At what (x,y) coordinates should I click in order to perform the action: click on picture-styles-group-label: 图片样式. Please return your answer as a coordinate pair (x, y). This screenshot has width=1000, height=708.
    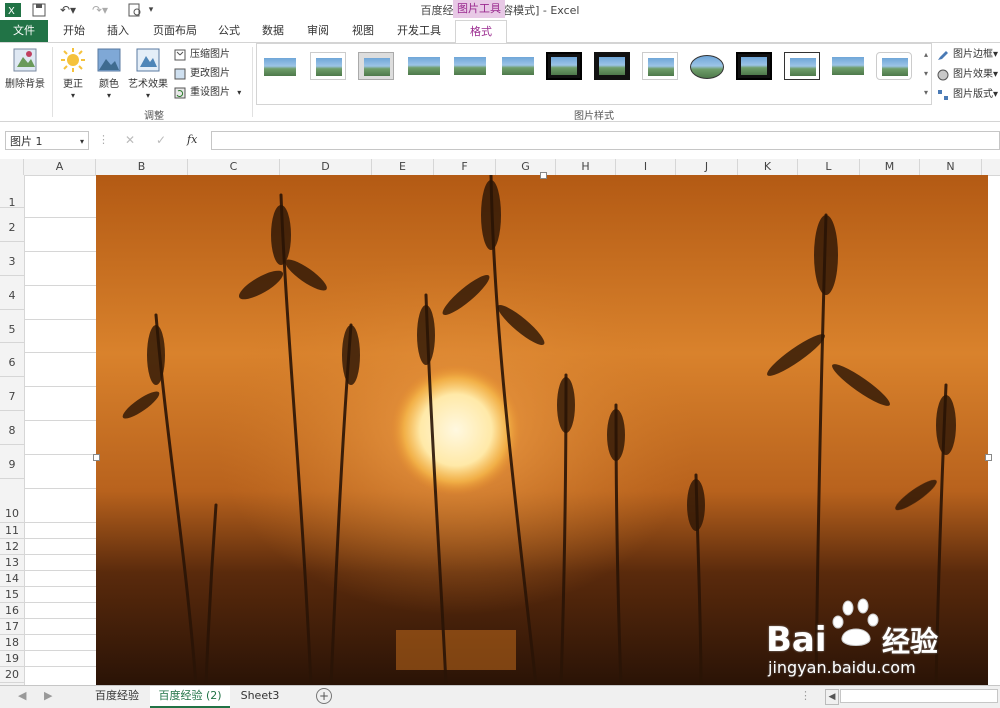
    Looking at the image, I should click on (594, 116).